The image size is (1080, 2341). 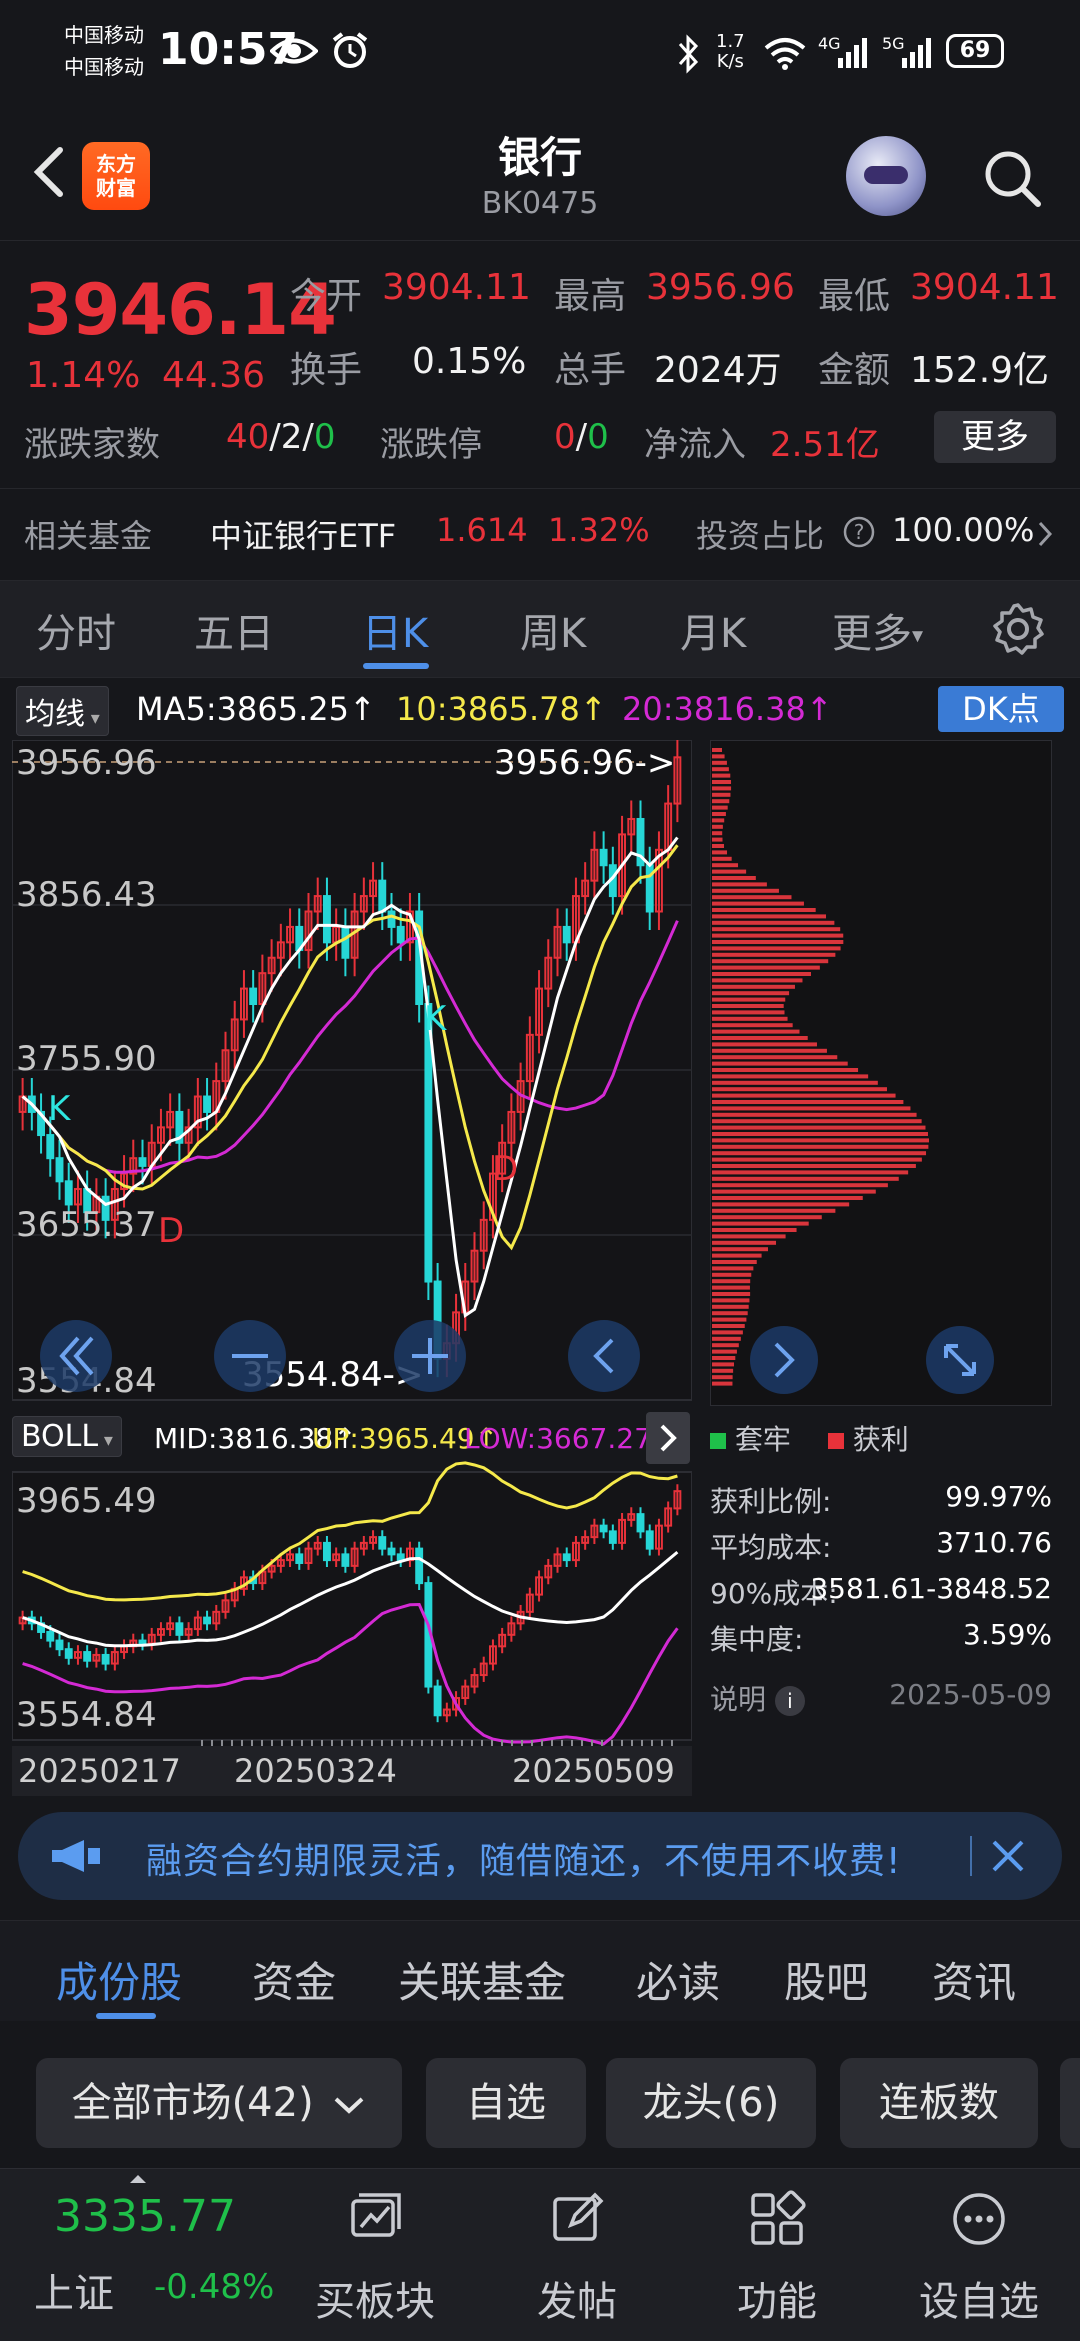 What do you see at coordinates (76, 630) in the screenshot?
I see `tab-intraday: 分时` at bounding box center [76, 630].